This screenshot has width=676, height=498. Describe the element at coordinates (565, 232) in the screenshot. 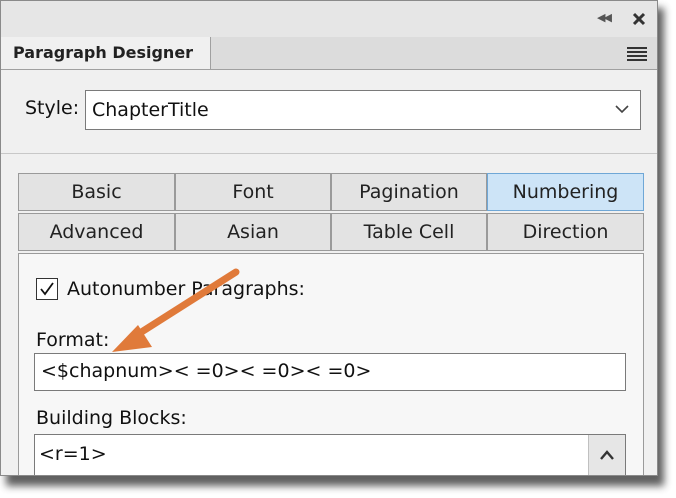

I see `tab-direction: Direction` at that location.